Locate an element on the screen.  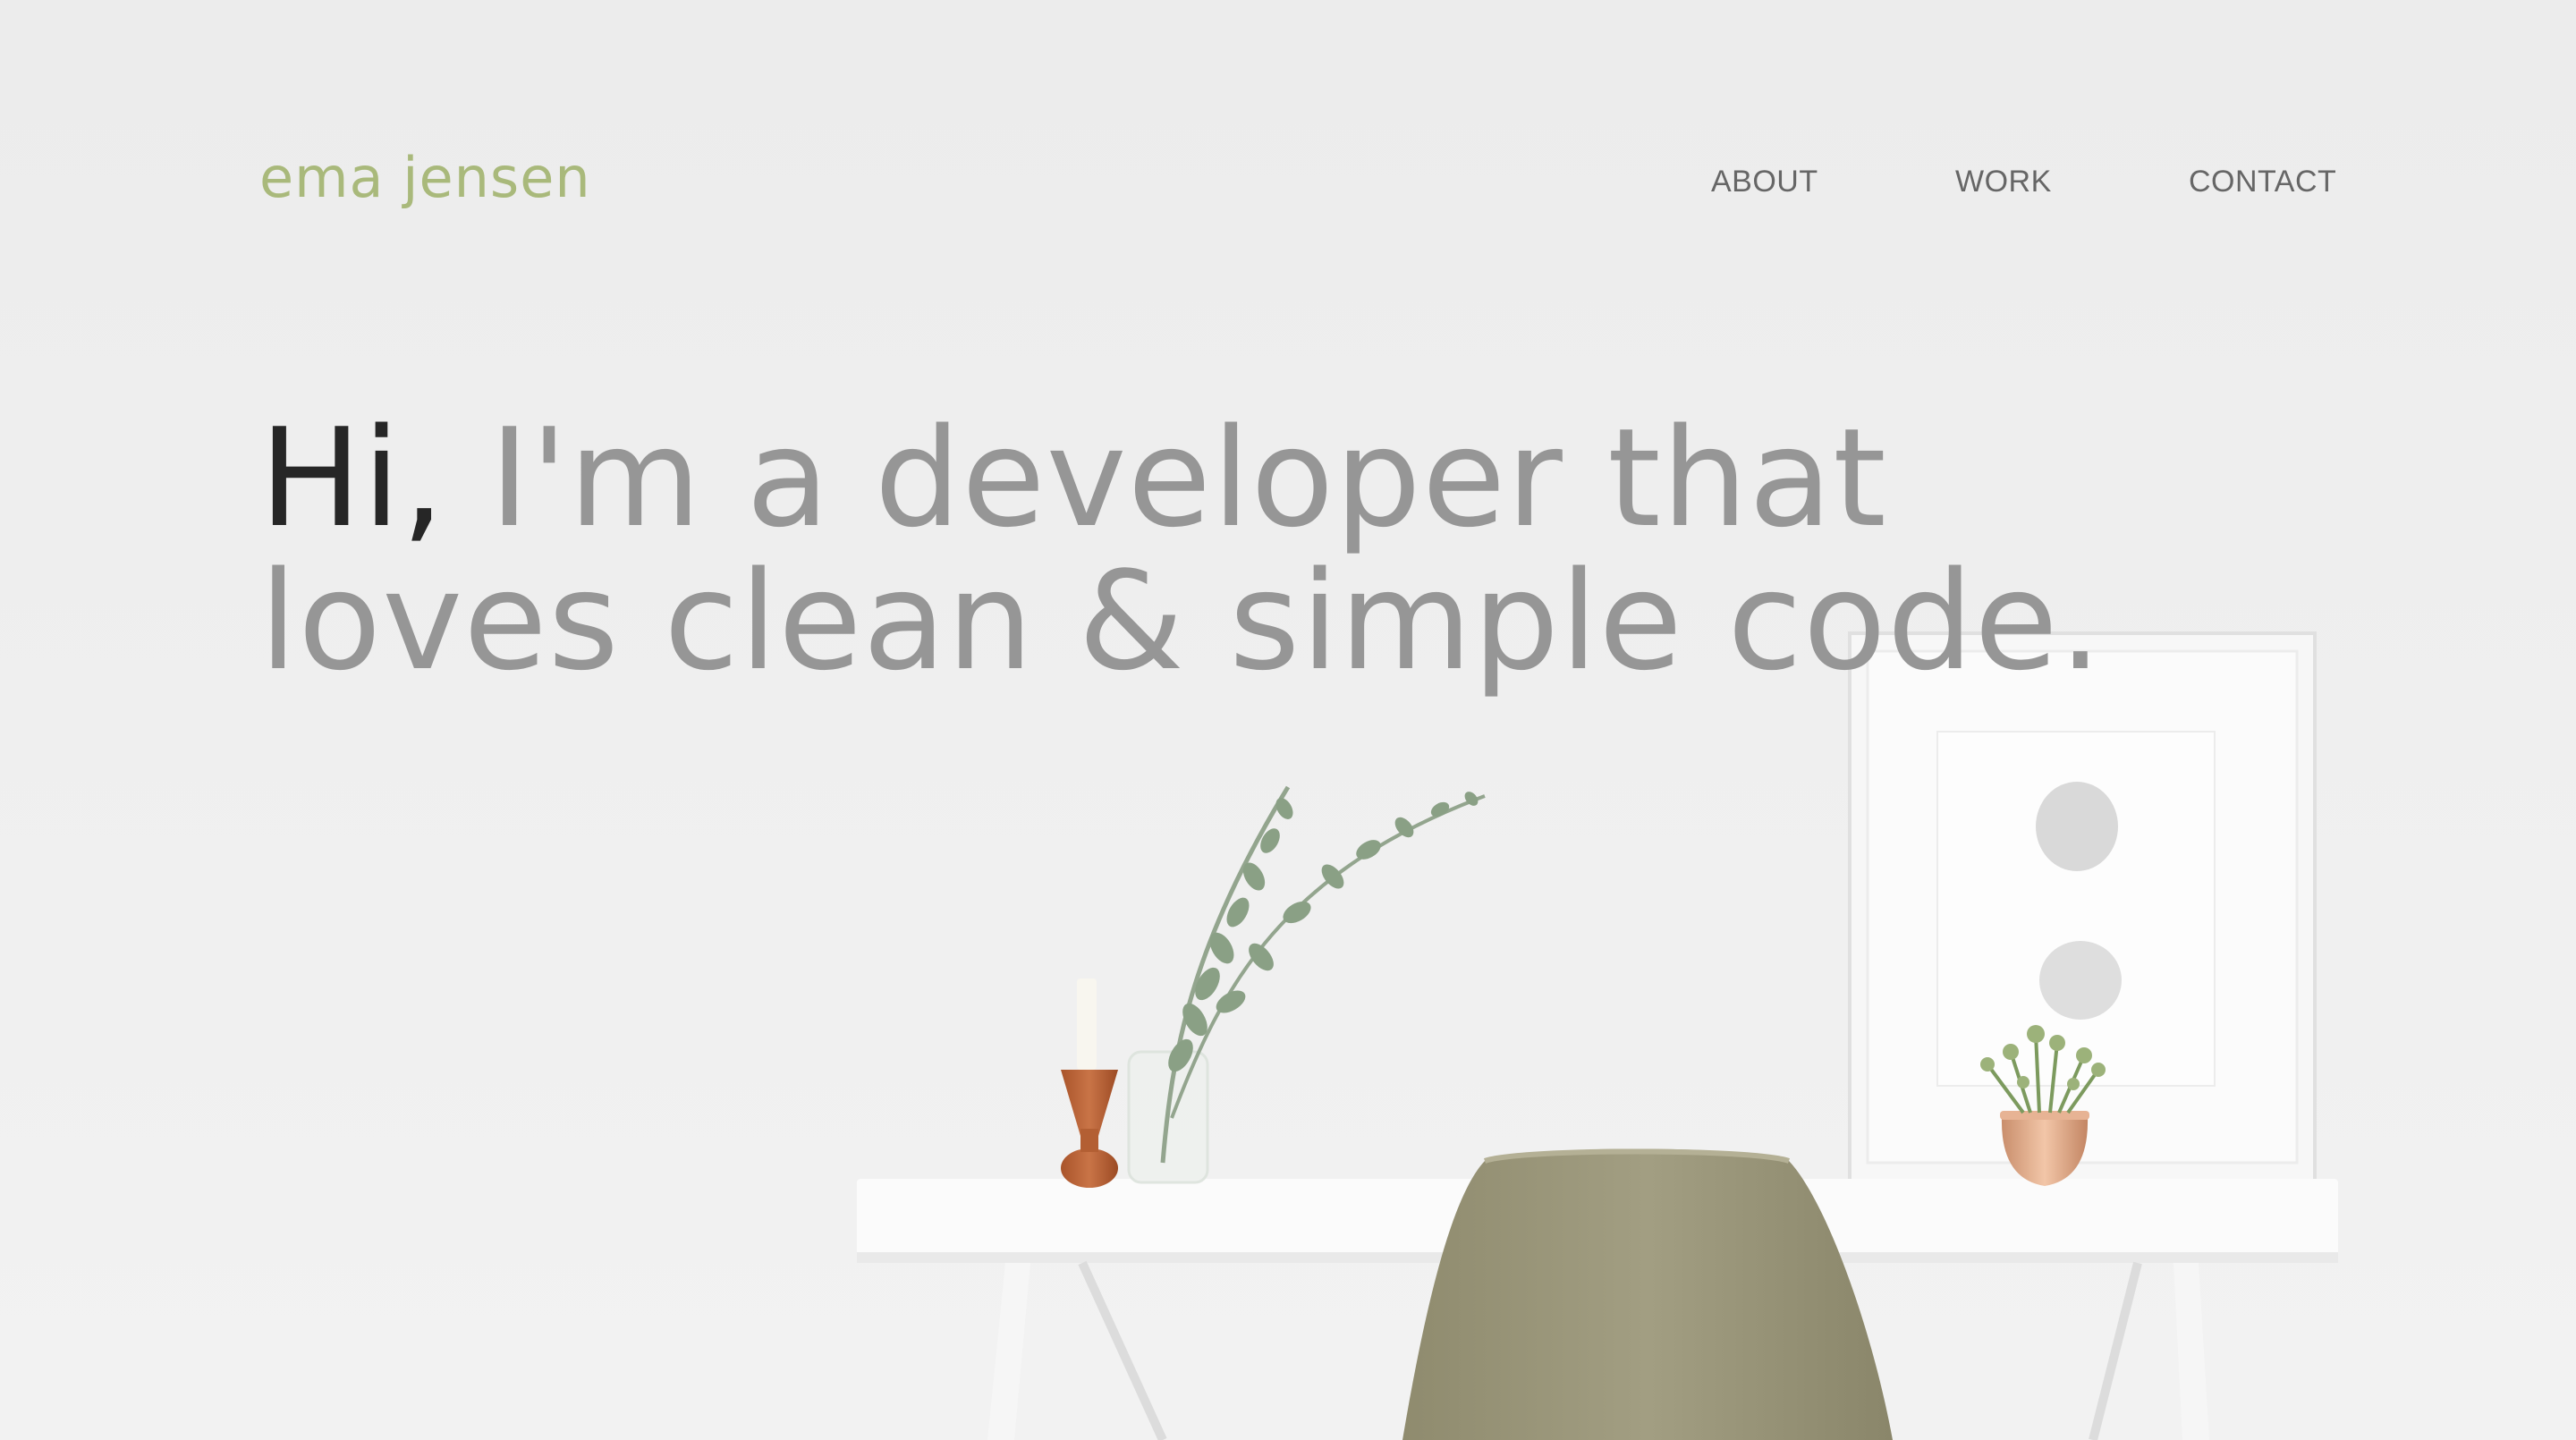
nav-link-contact: CONTACT is located at coordinates (2262, 181).